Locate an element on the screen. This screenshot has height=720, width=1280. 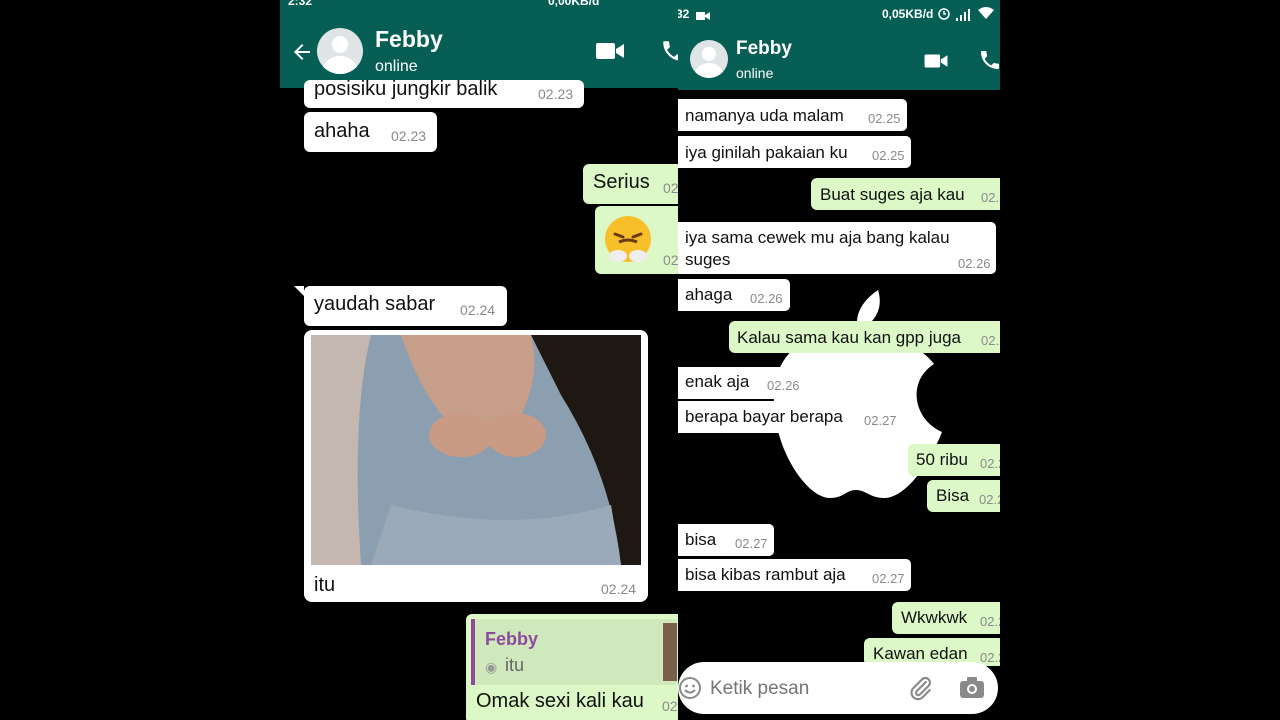
message-bubble-incoming: ahaga 02.26 is located at coordinates (734, 295).